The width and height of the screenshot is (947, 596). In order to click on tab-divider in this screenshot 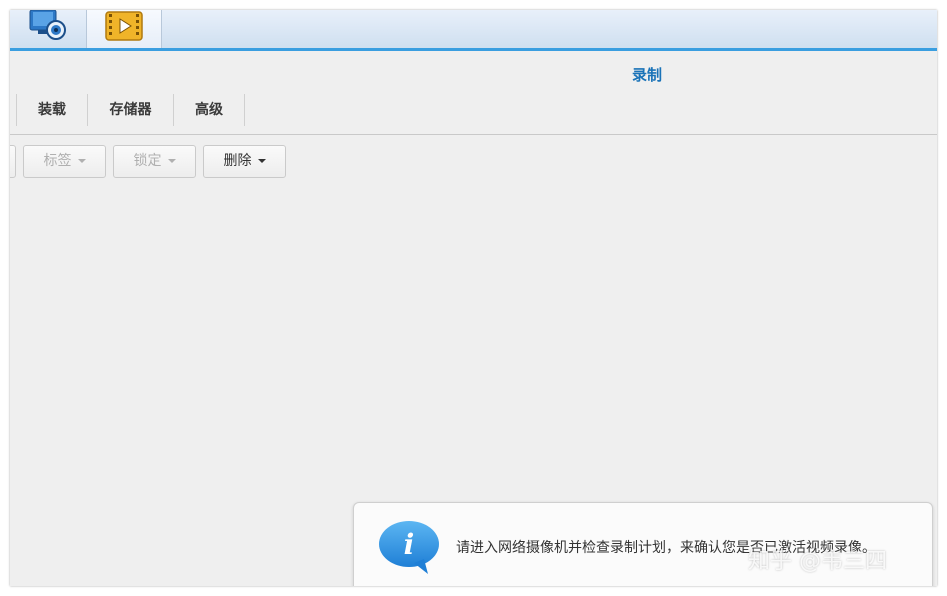, I will do `click(244, 110)`.